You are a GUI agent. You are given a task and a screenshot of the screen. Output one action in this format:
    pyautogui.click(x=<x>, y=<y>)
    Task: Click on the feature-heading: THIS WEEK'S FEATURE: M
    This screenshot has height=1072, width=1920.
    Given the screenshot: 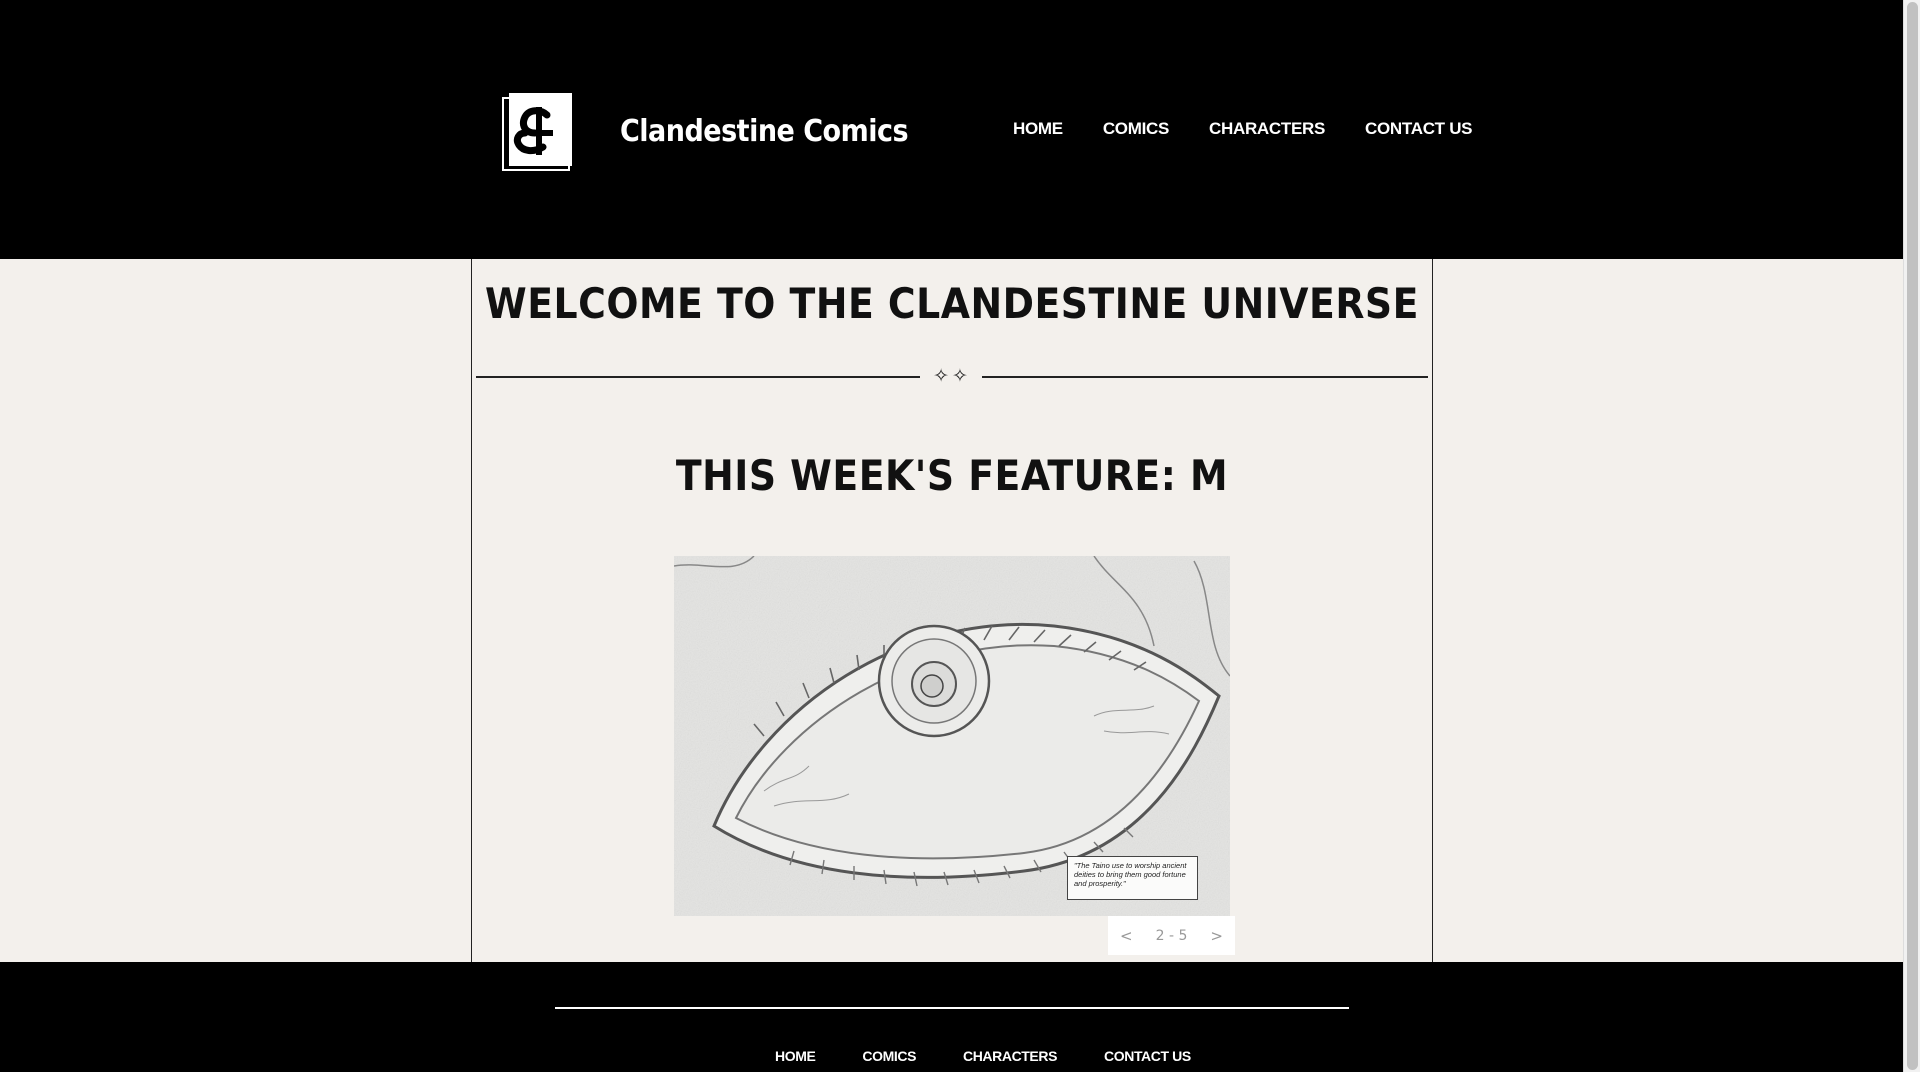 What is the action you would take?
    pyautogui.click(x=952, y=475)
    